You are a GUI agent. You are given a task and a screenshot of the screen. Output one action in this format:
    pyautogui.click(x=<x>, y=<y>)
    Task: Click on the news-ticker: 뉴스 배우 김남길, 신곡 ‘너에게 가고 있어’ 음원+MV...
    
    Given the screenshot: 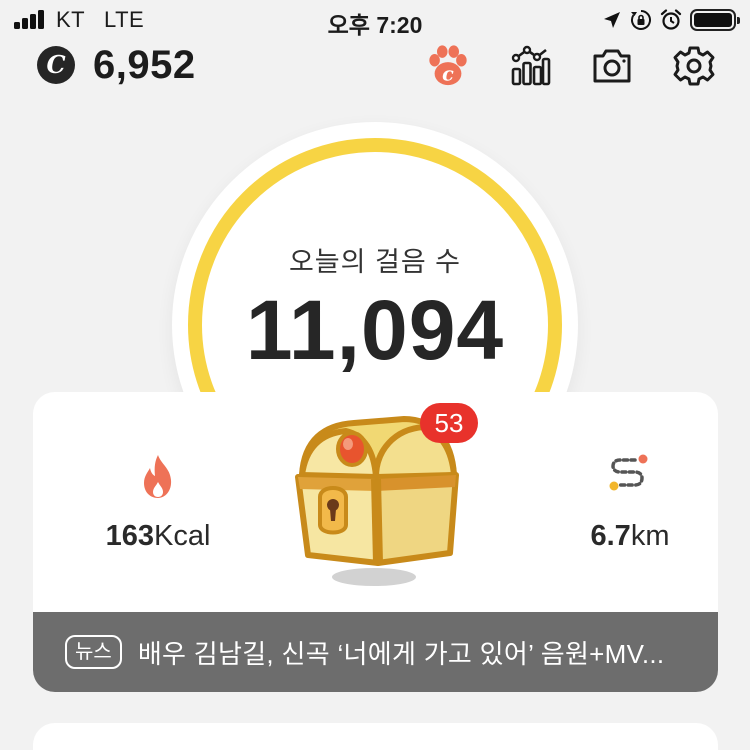 What is the action you would take?
    pyautogui.click(x=375, y=652)
    